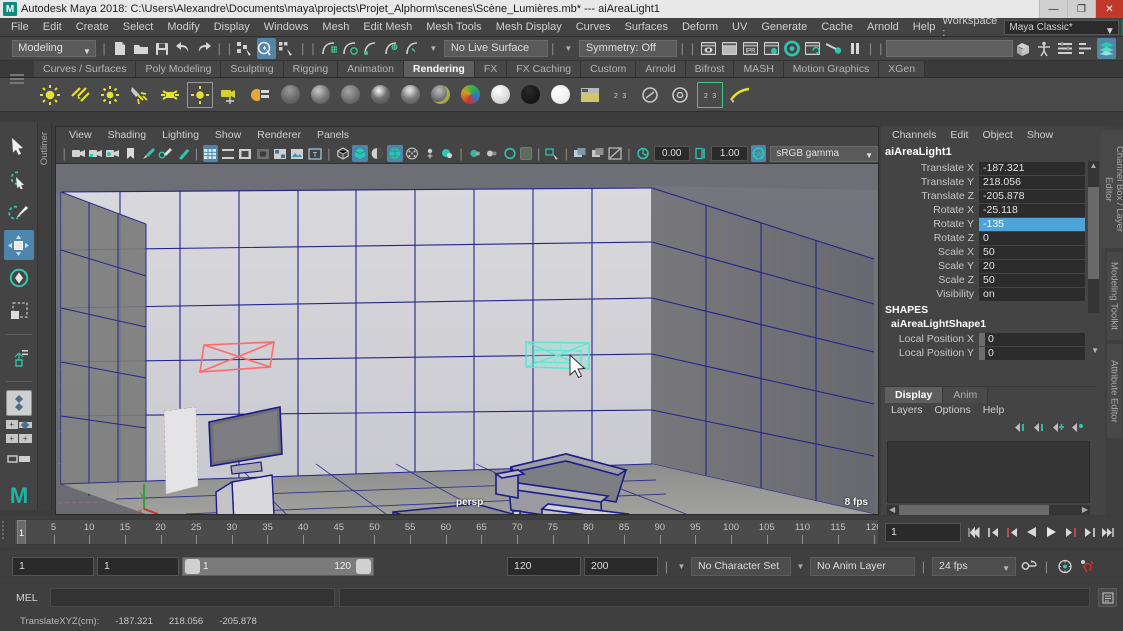 This screenshot has height=631, width=1123. Describe the element at coordinates (1028, 566) in the screenshot. I see `auto-key-icon` at that location.